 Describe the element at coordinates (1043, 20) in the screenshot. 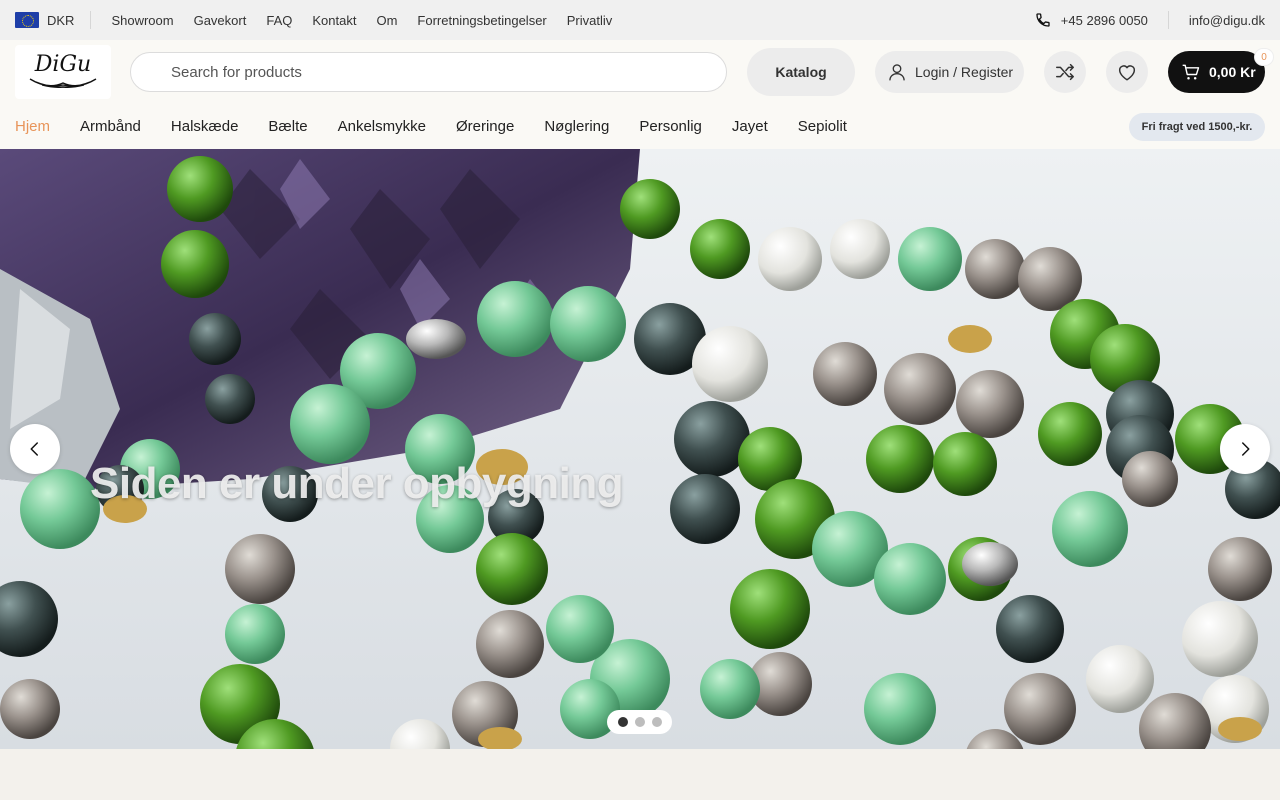

I see `phone-icon` at that location.